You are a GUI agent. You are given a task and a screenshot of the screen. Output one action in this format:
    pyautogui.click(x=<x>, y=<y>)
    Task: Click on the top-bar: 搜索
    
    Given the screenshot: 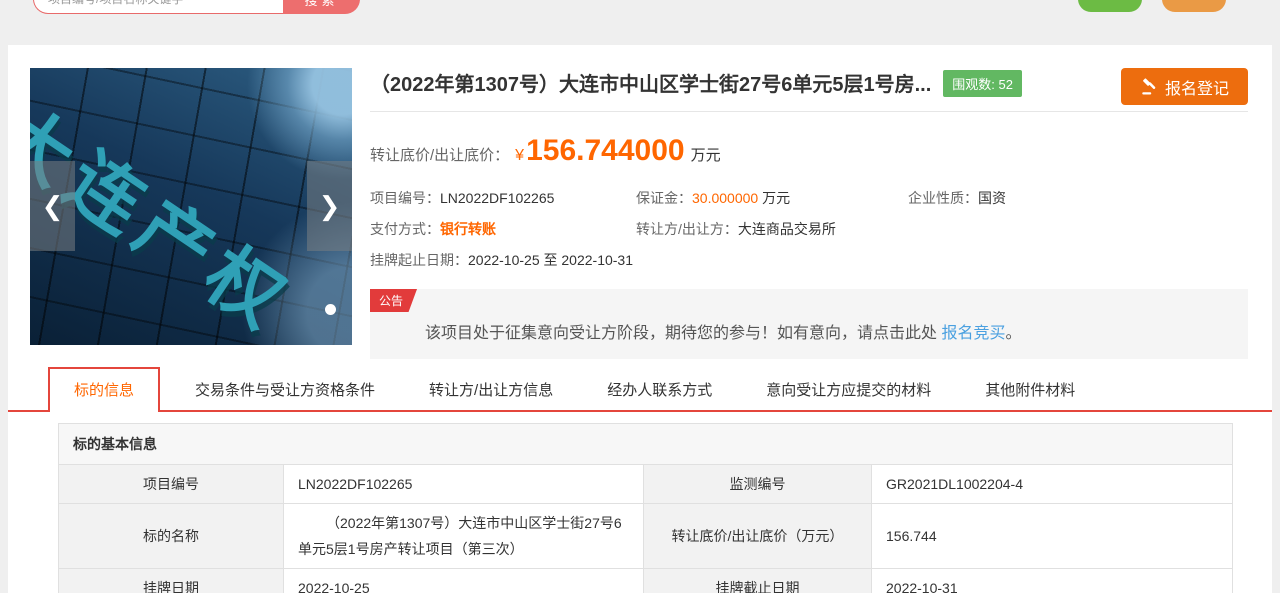 What is the action you would take?
    pyautogui.click(x=640, y=22)
    